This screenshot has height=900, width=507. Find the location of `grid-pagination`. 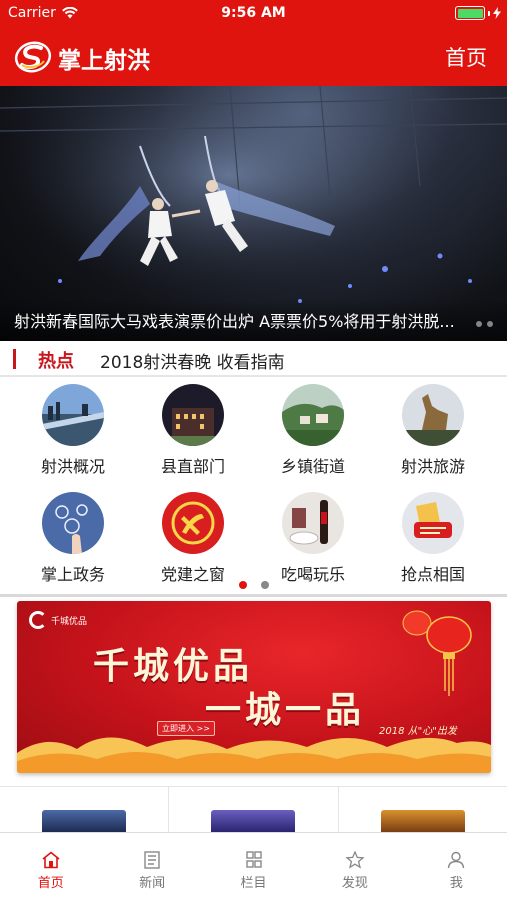

grid-pagination is located at coordinates (253, 585).